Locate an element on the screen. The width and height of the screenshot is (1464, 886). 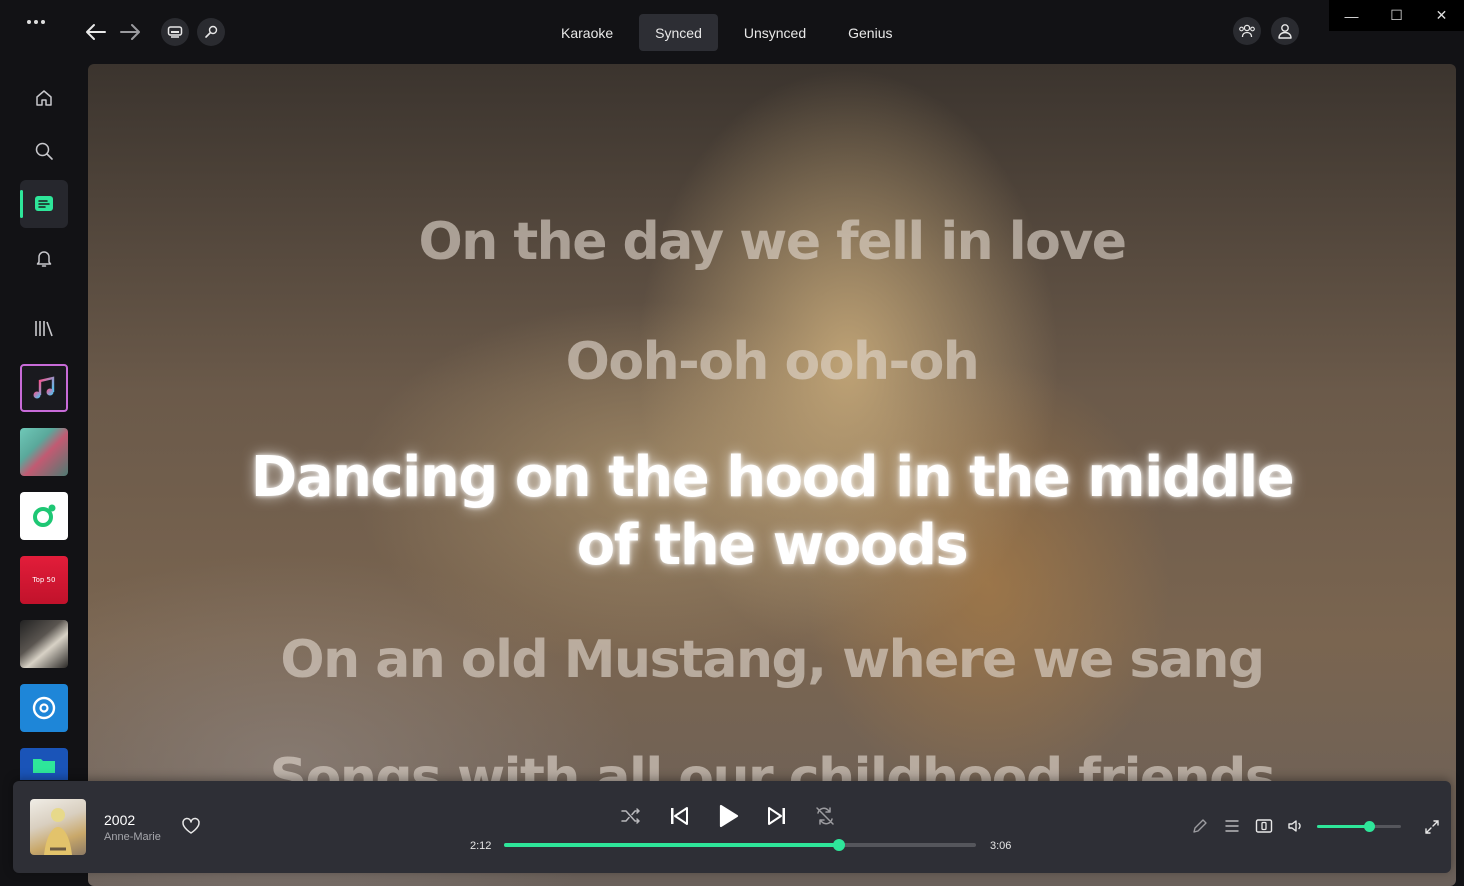
lyrics-edit-button is located at coordinates (1200, 826).